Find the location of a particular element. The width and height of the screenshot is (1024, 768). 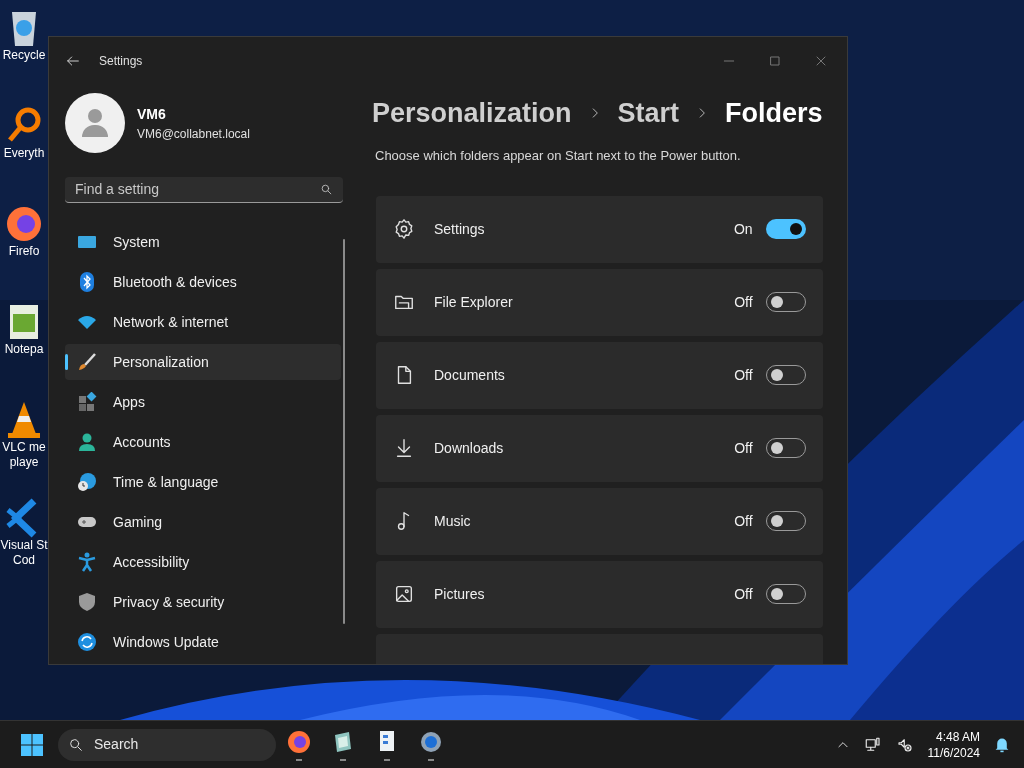

nav-item: Gaming is located at coordinates (203, 522).